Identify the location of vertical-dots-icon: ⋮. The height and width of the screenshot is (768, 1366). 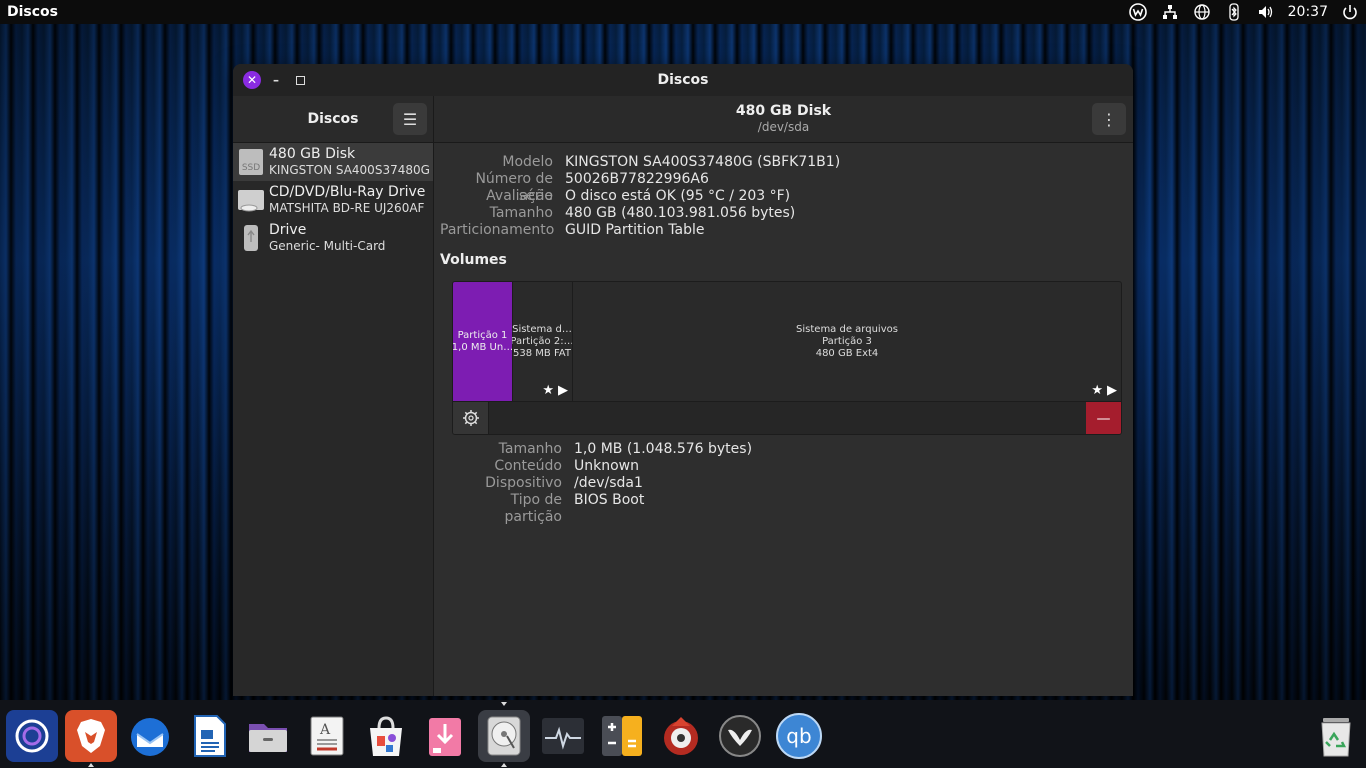
(1109, 119).